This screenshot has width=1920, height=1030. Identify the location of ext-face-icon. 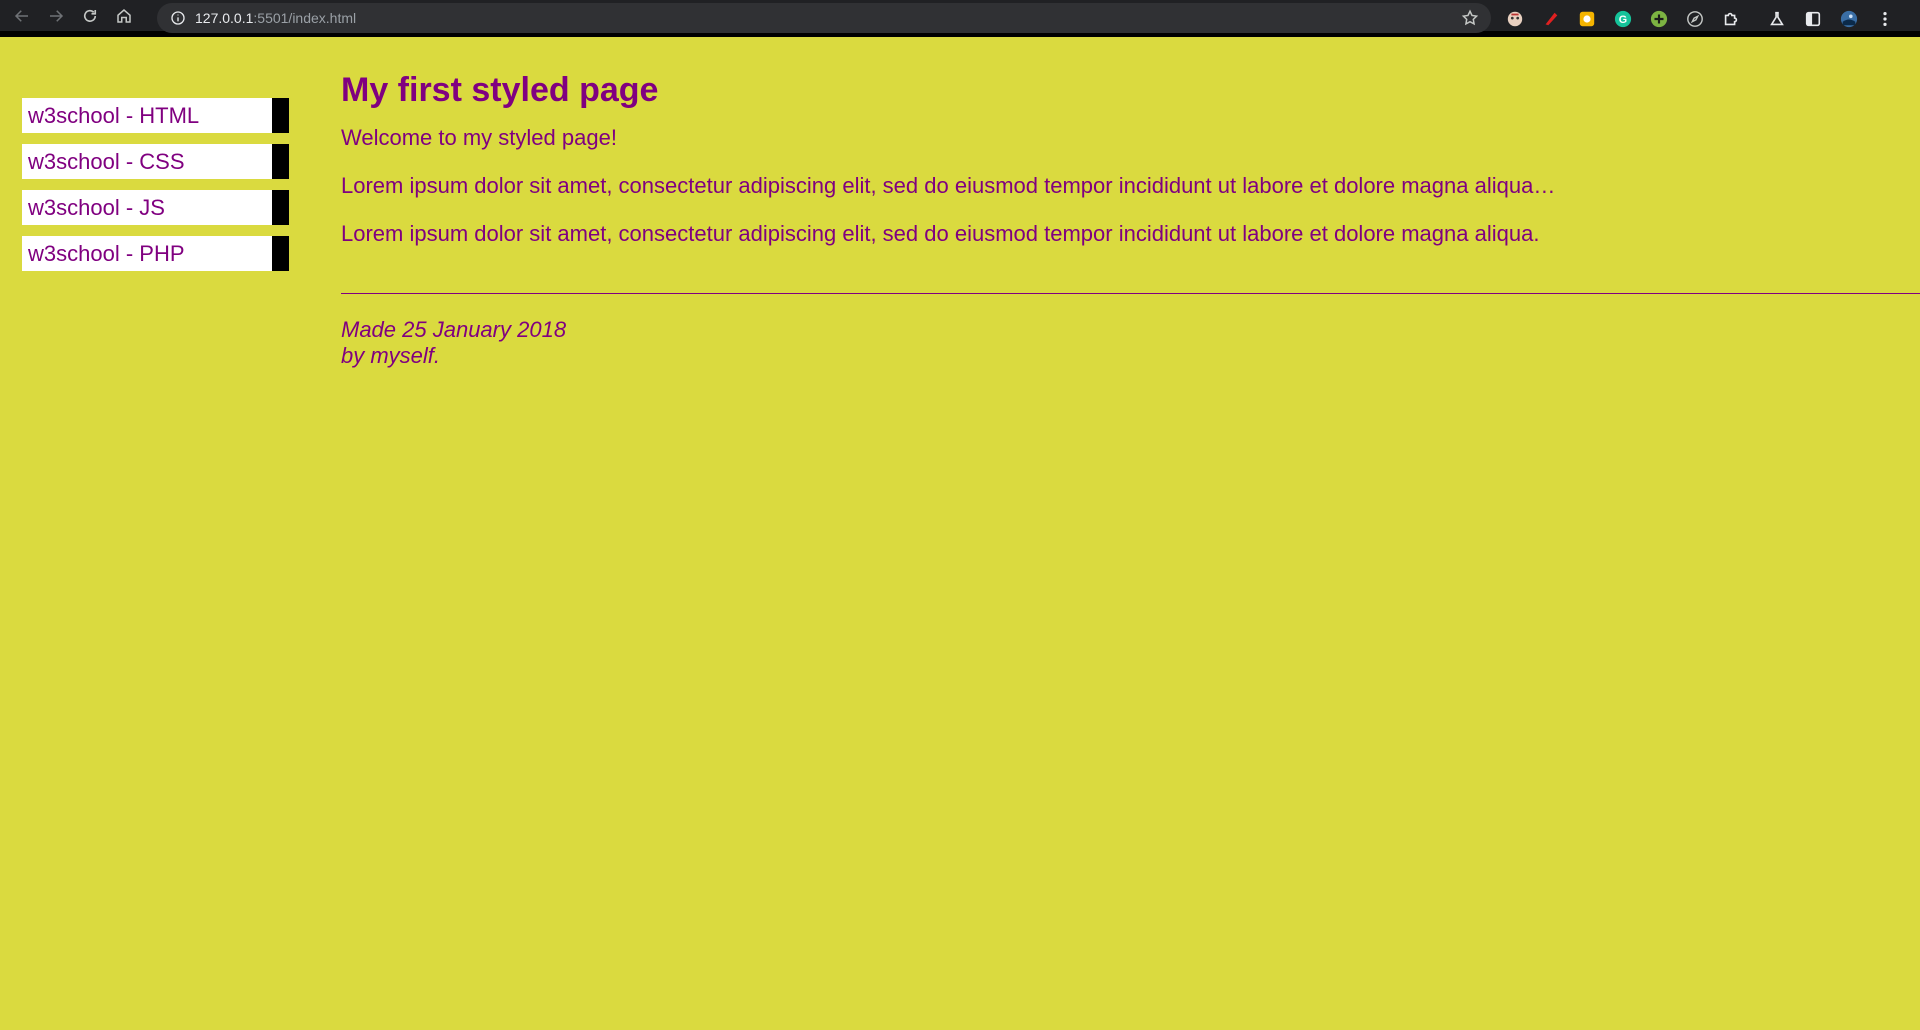
(1515, 19).